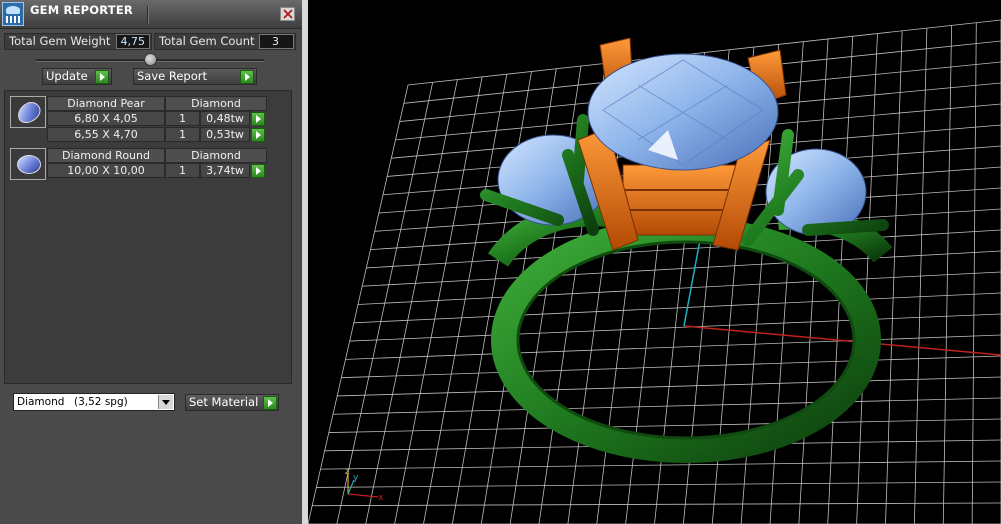 This screenshot has width=1001, height=524. I want to click on x-axis-line, so click(842, 340).